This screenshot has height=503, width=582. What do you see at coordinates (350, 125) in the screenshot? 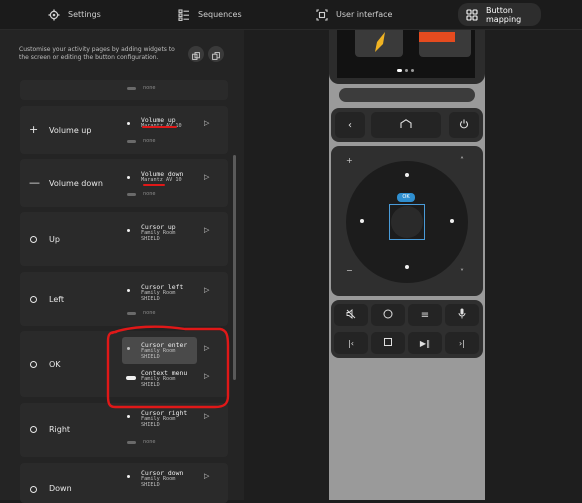
I see `back-button: ‹` at bounding box center [350, 125].